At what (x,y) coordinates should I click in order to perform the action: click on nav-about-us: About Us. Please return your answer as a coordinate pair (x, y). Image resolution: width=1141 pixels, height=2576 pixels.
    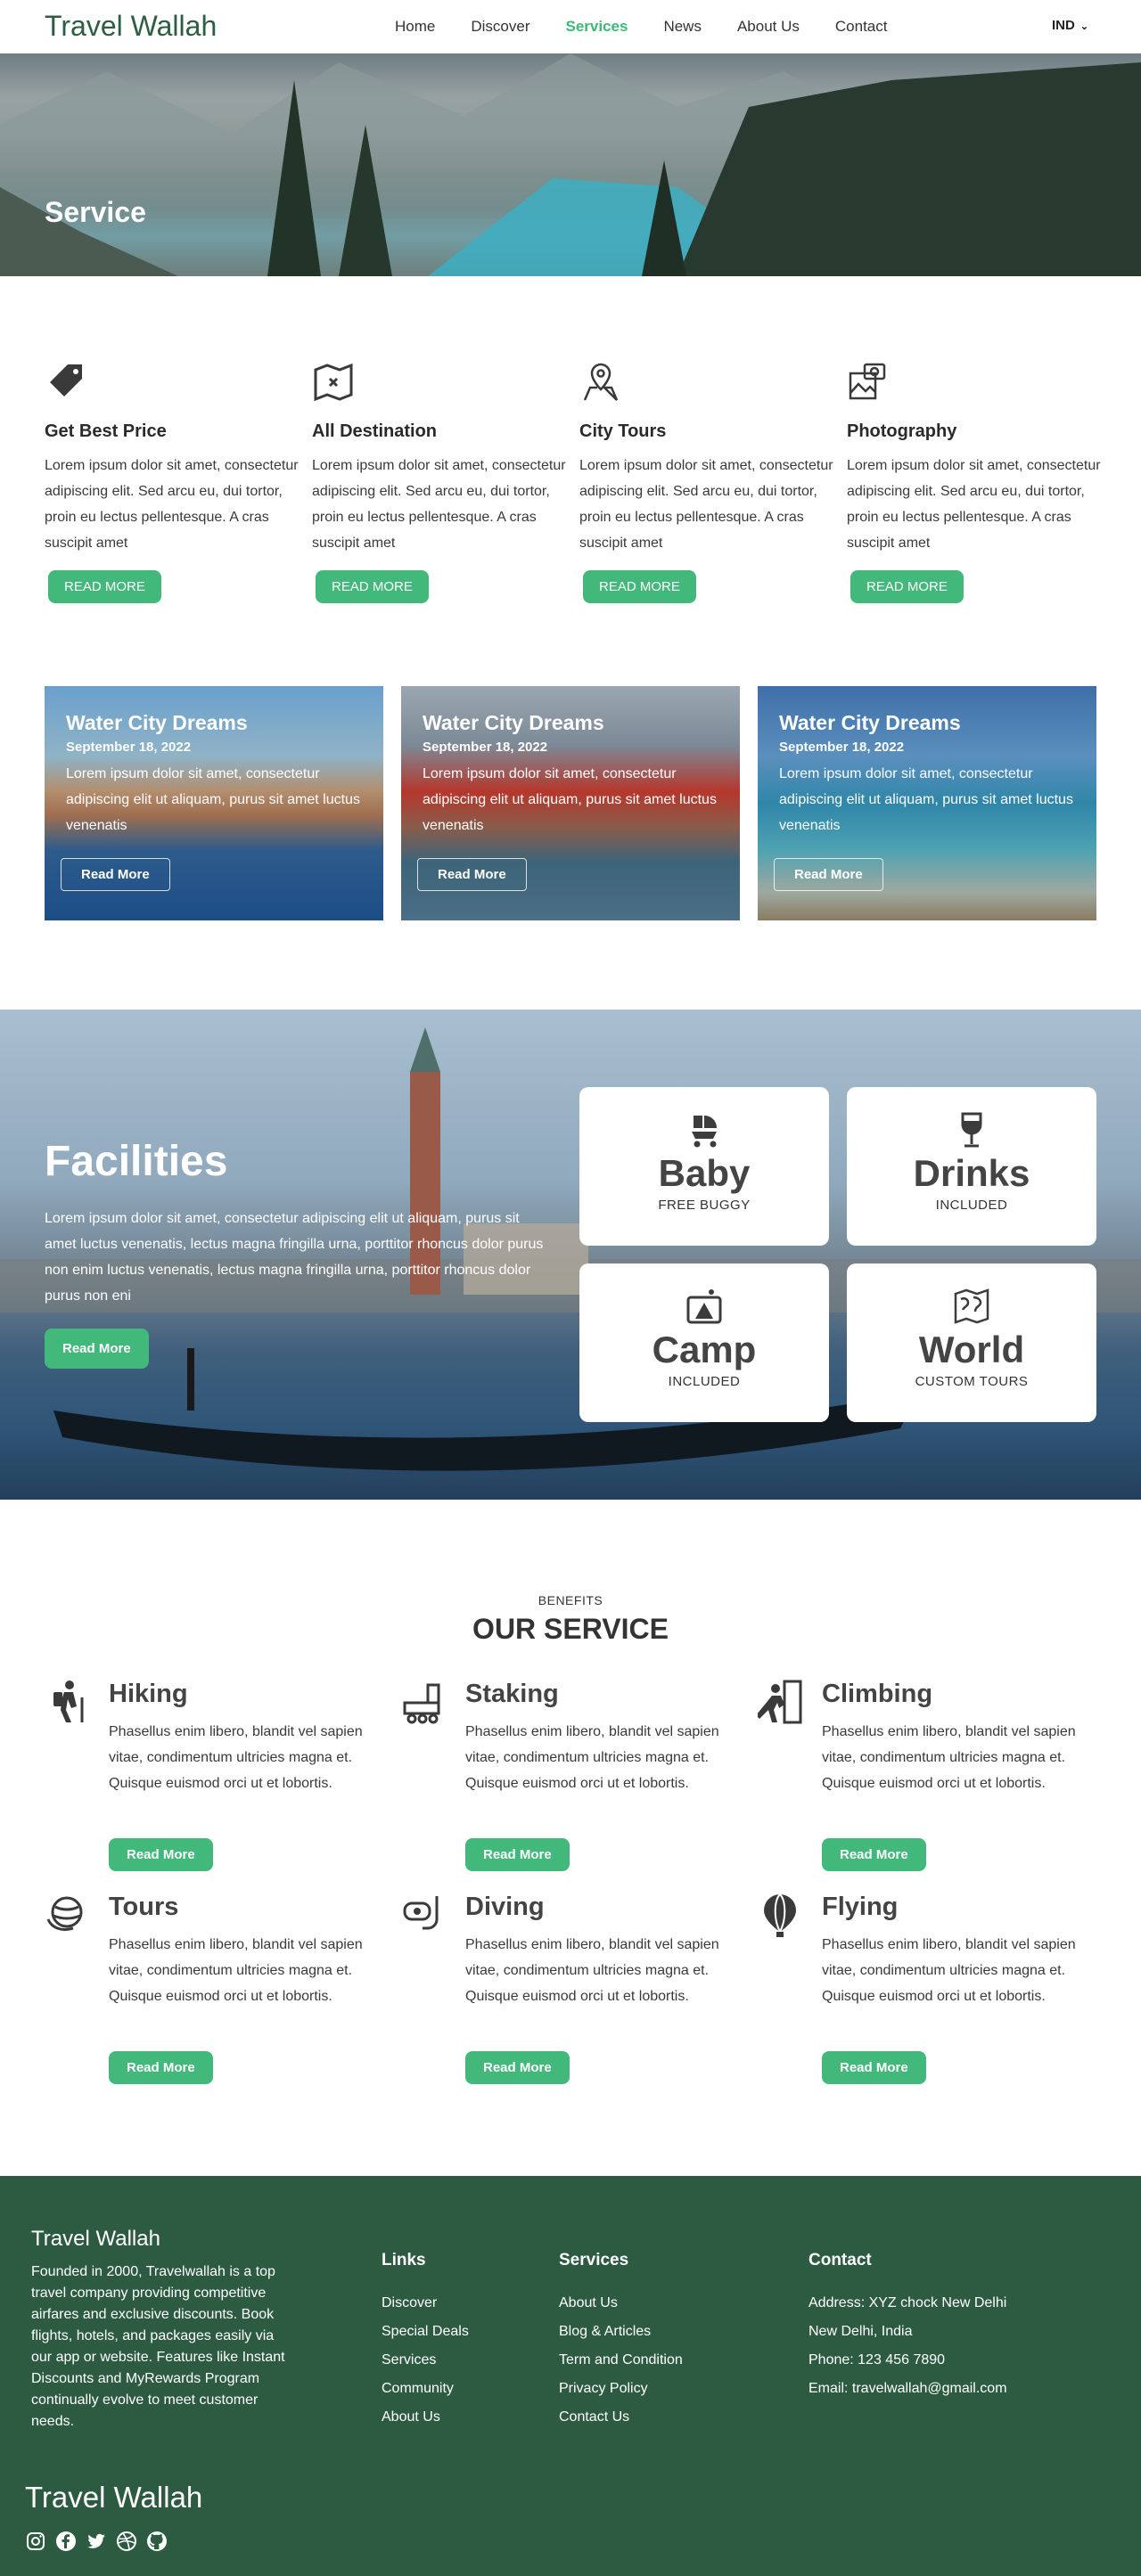
    Looking at the image, I should click on (768, 27).